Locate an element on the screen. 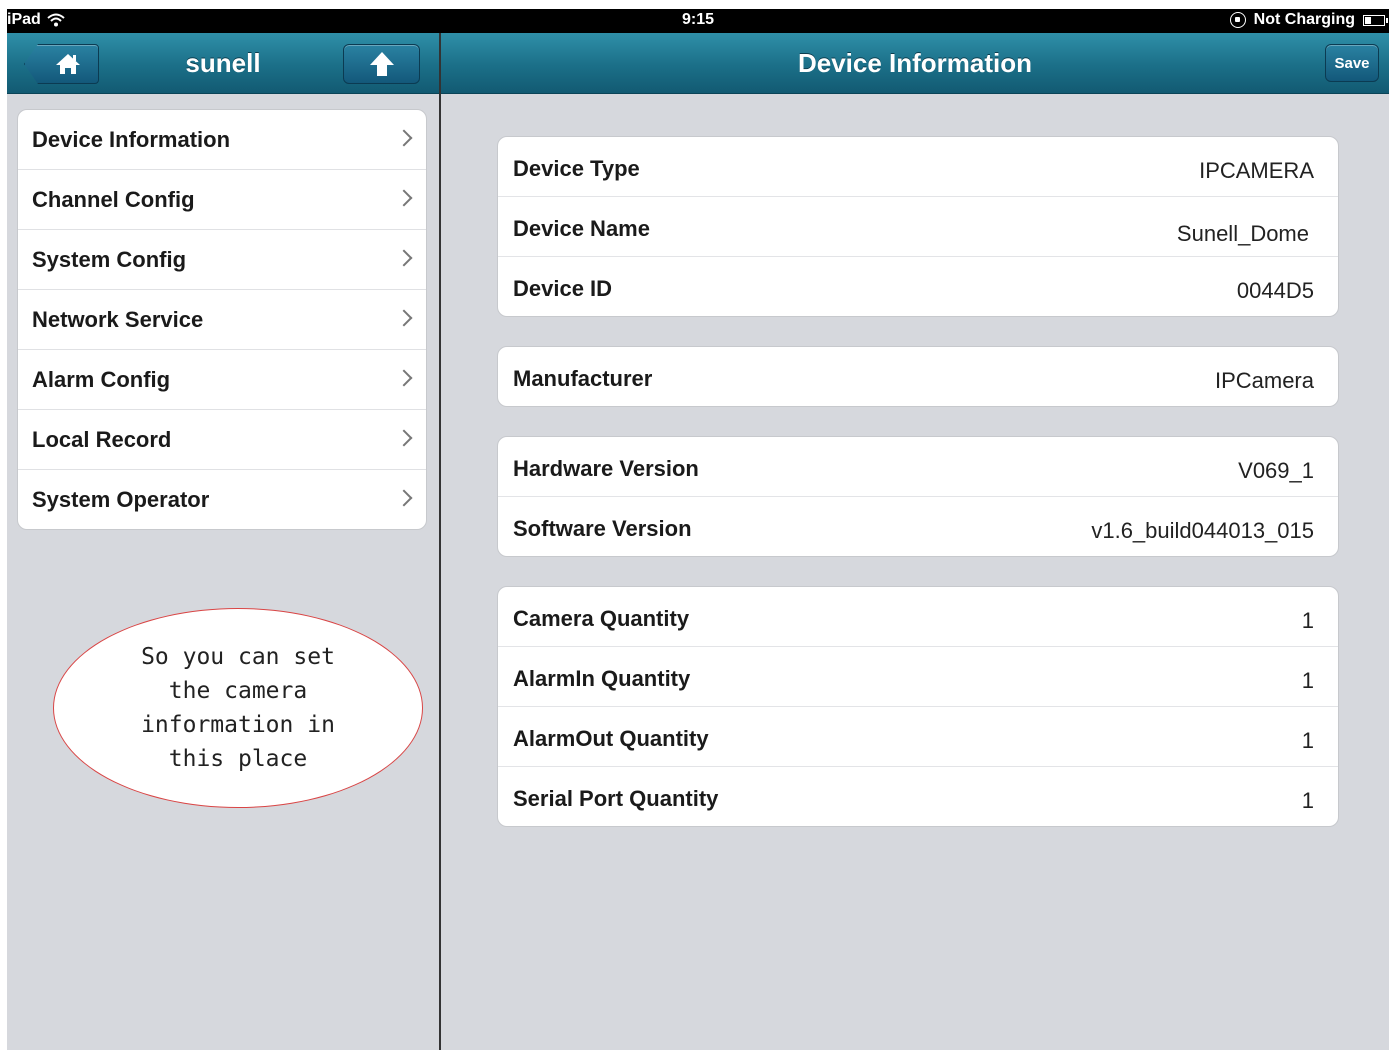  field-row-camera-quantity: Camera Quantity 1 is located at coordinates (918, 617).